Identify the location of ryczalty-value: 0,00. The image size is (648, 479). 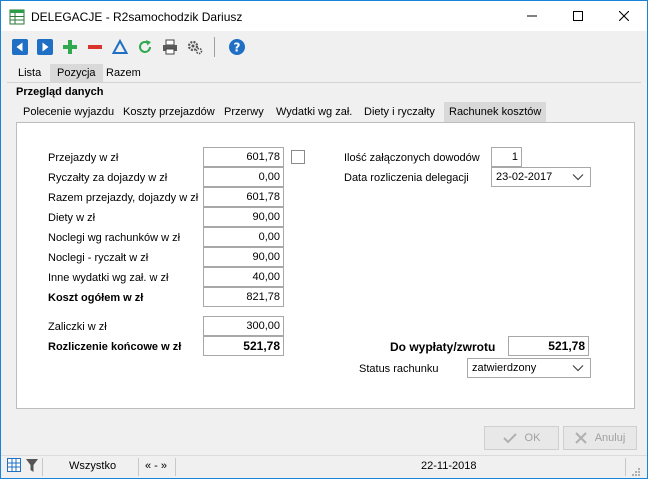
(243, 177).